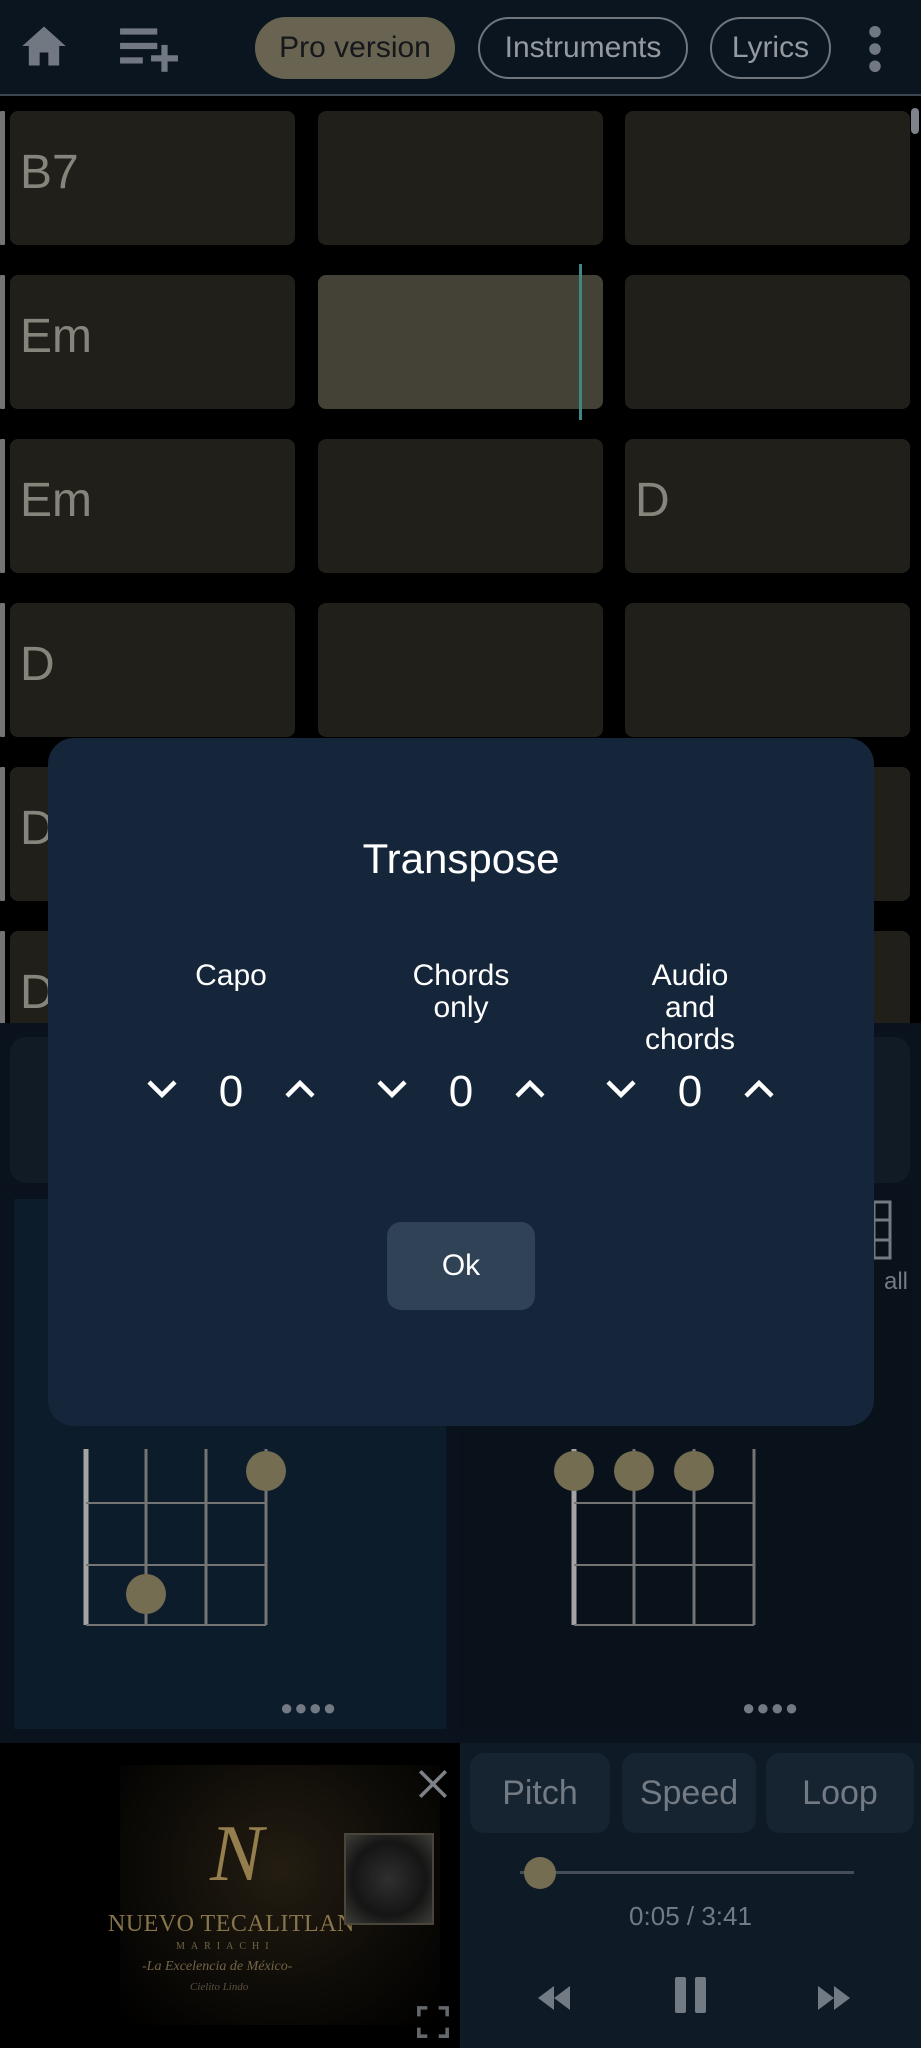  What do you see at coordinates (461, 858) in the screenshot?
I see `dialog-title: Transpose` at bounding box center [461, 858].